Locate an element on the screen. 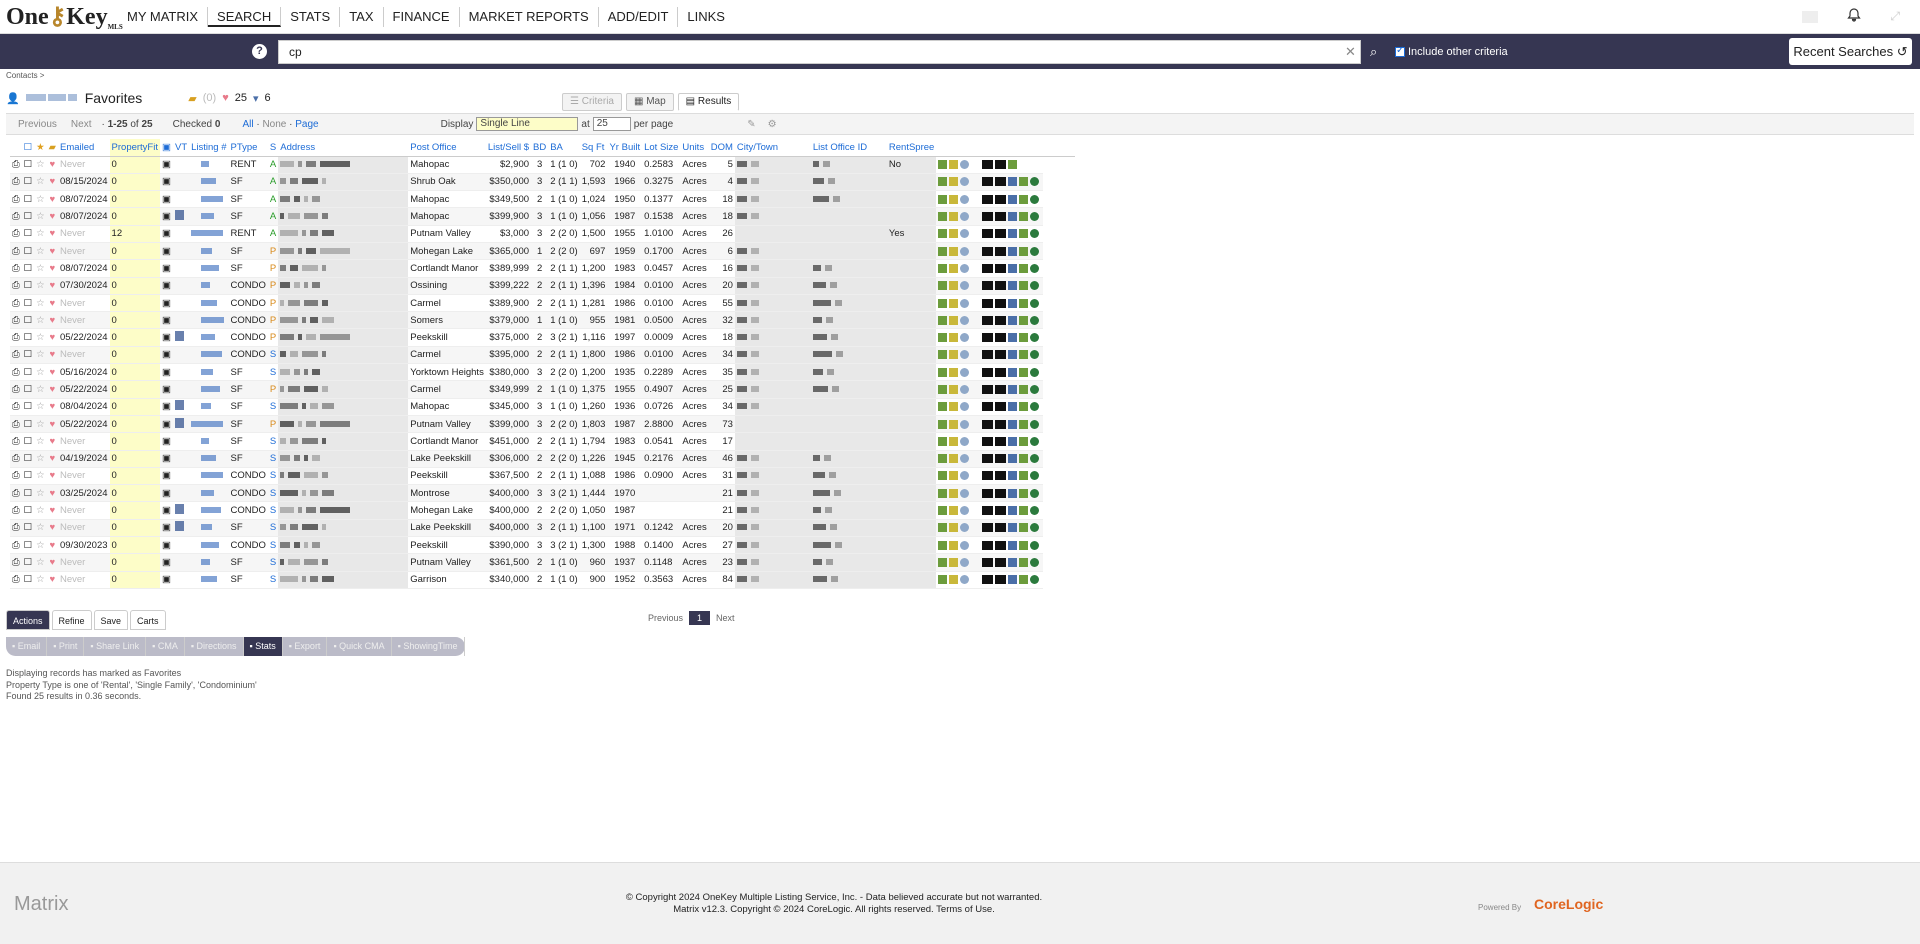  stats-button: ▪ Stats is located at coordinates (263, 646).